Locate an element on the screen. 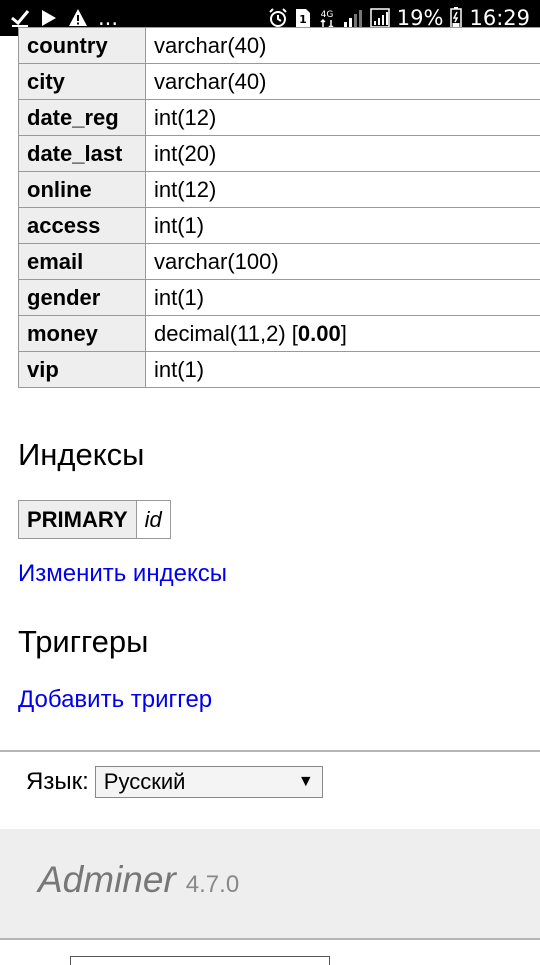 The width and height of the screenshot is (540, 965). field-name: city is located at coordinates (82, 82).